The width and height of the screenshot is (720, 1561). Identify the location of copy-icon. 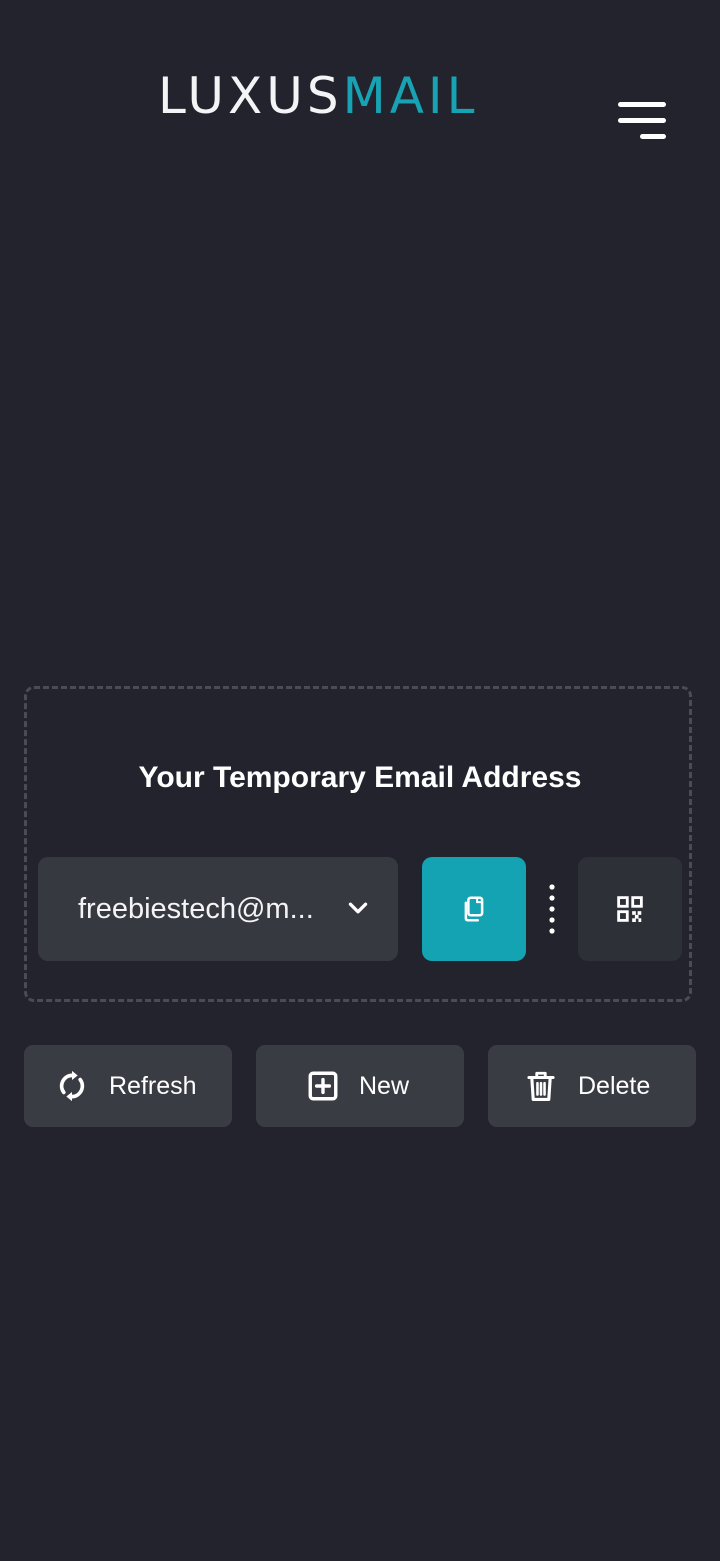
(474, 909).